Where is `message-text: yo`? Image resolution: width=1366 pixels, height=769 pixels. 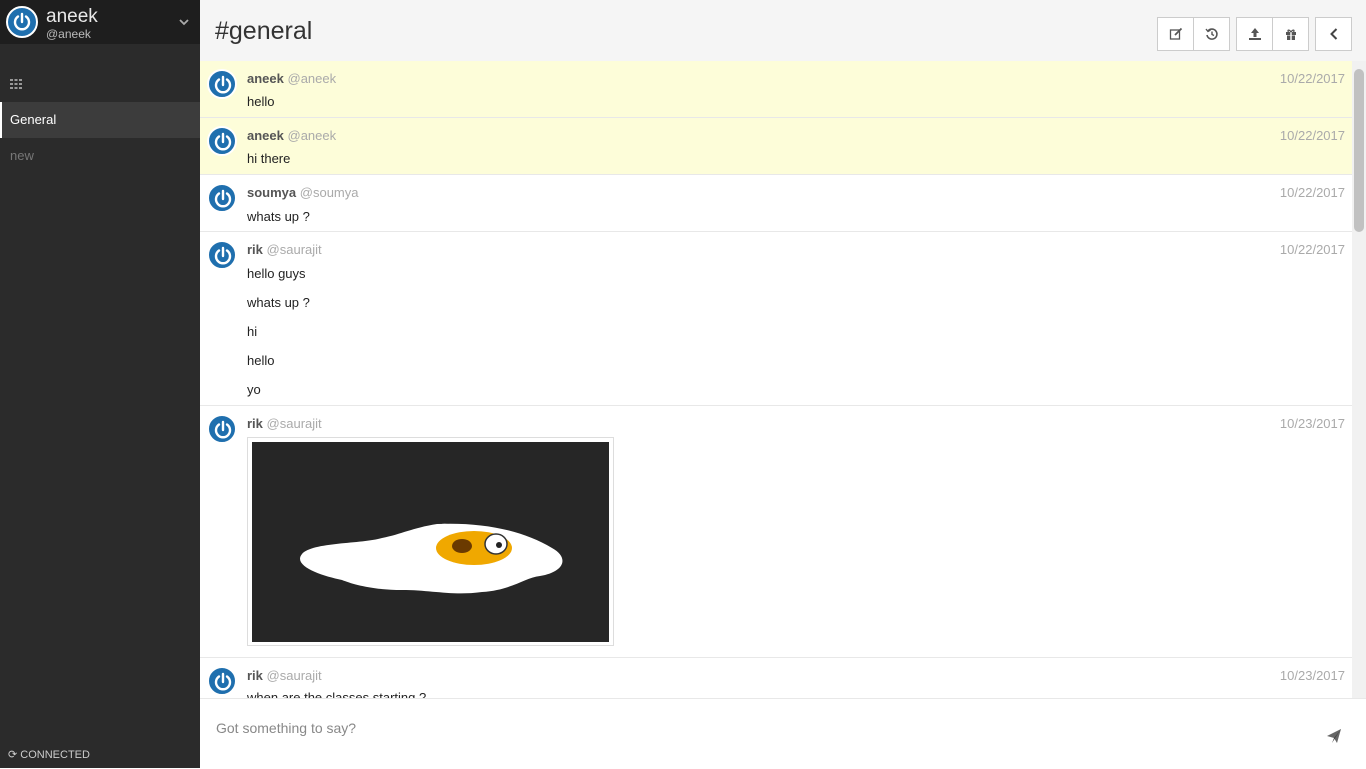 message-text: yo is located at coordinates (254, 389).